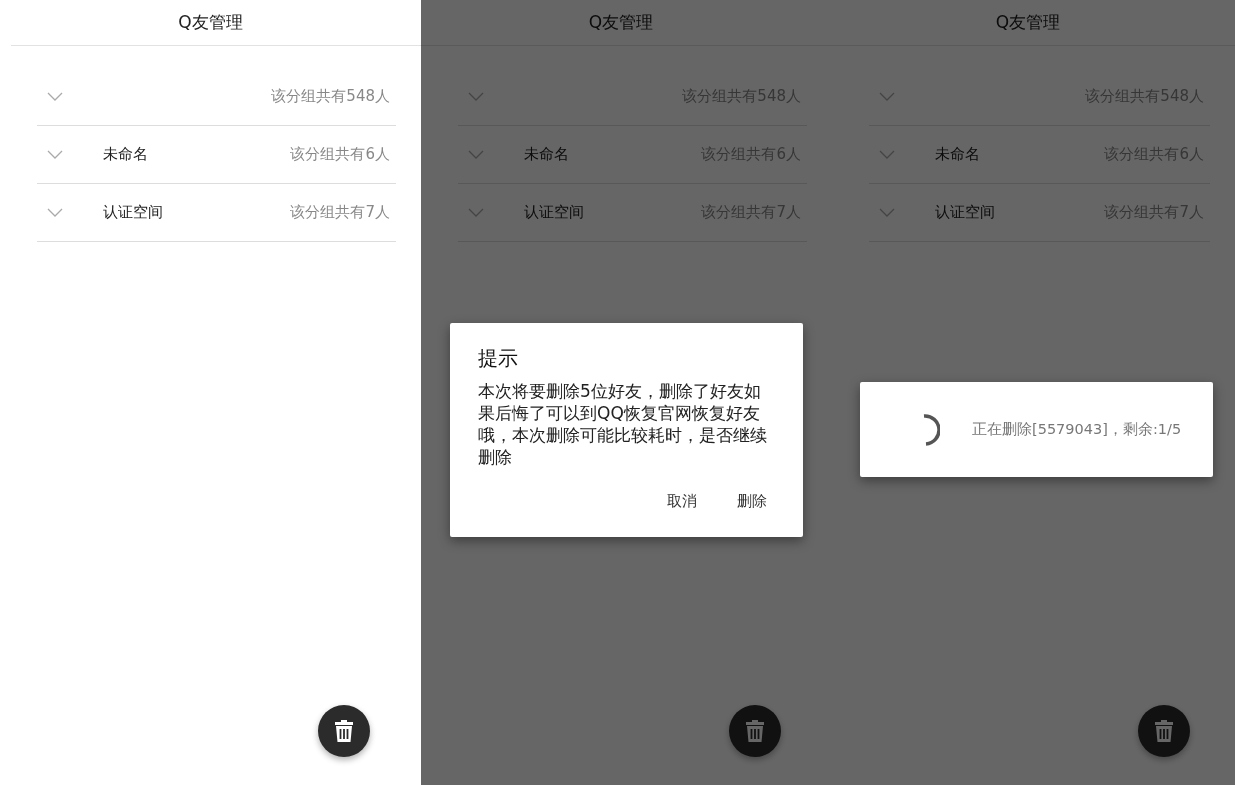  What do you see at coordinates (682, 501) in the screenshot?
I see `dialog-button: 取消` at bounding box center [682, 501].